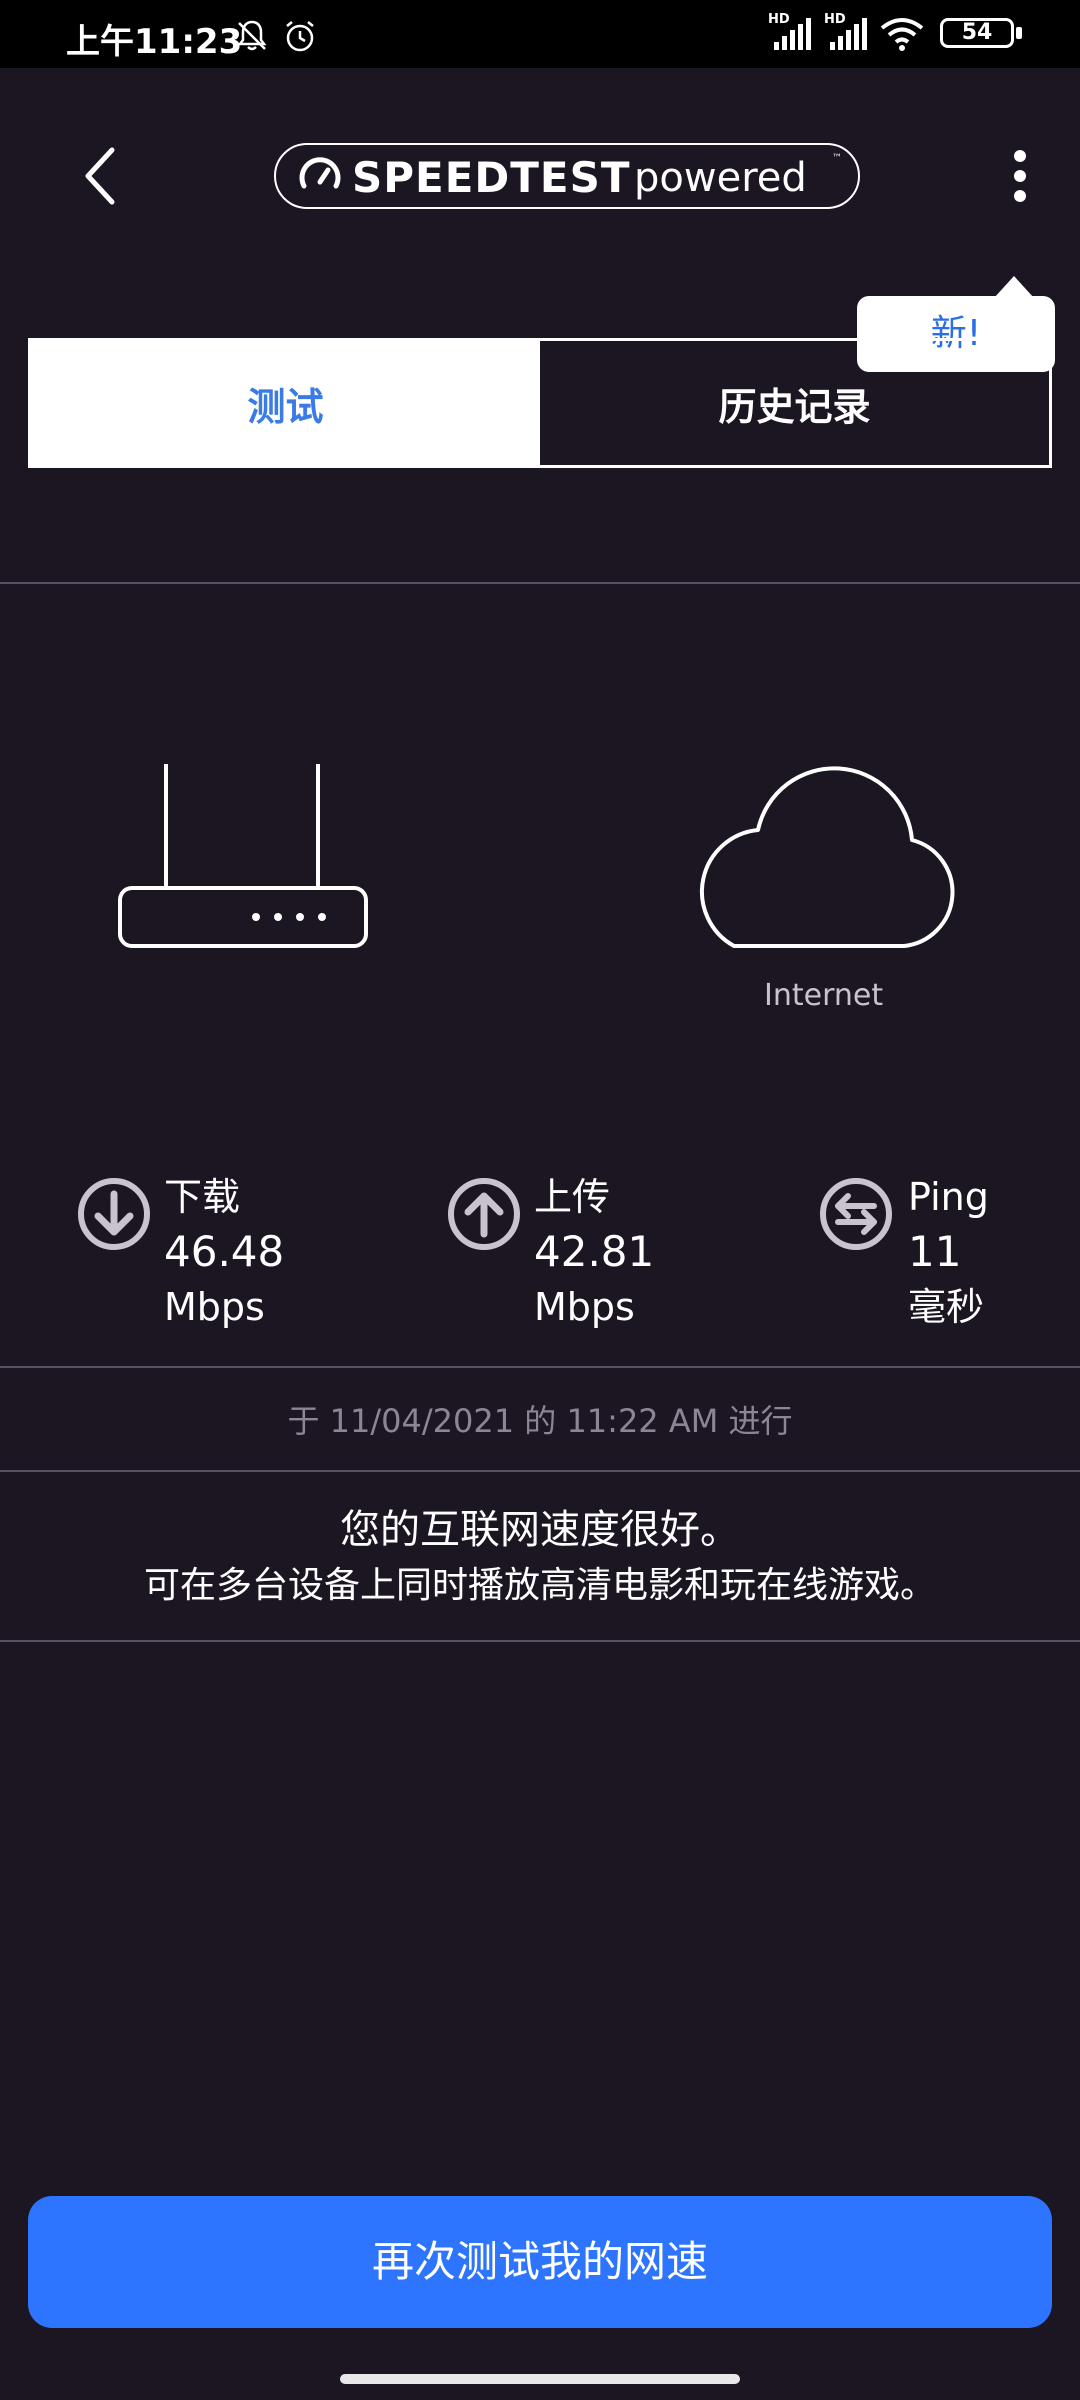 The width and height of the screenshot is (1080, 2400). Describe the element at coordinates (202, 1197) in the screenshot. I see `download-label: 下载` at that location.